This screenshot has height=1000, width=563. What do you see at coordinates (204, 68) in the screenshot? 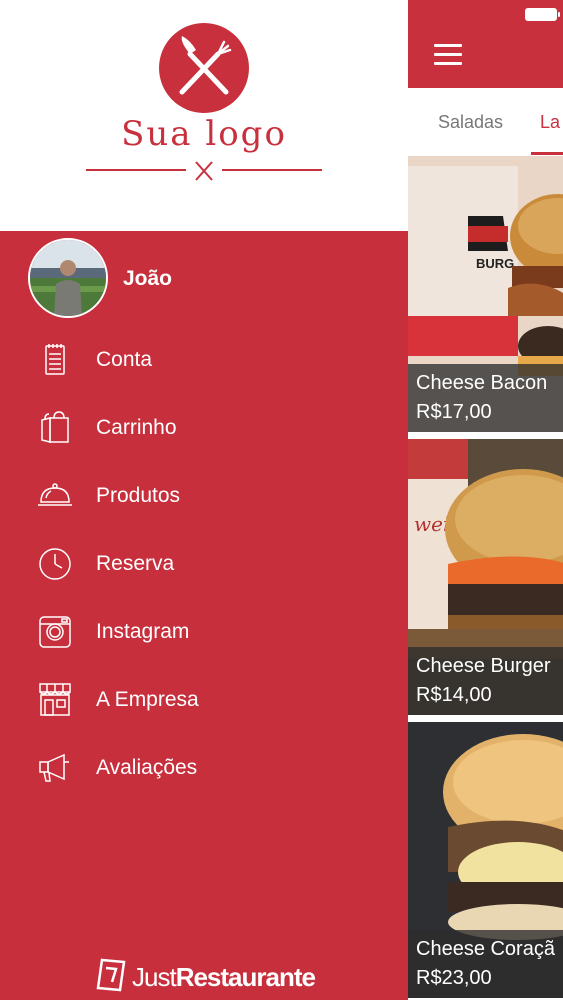
I see `fork-knife-icon` at bounding box center [204, 68].